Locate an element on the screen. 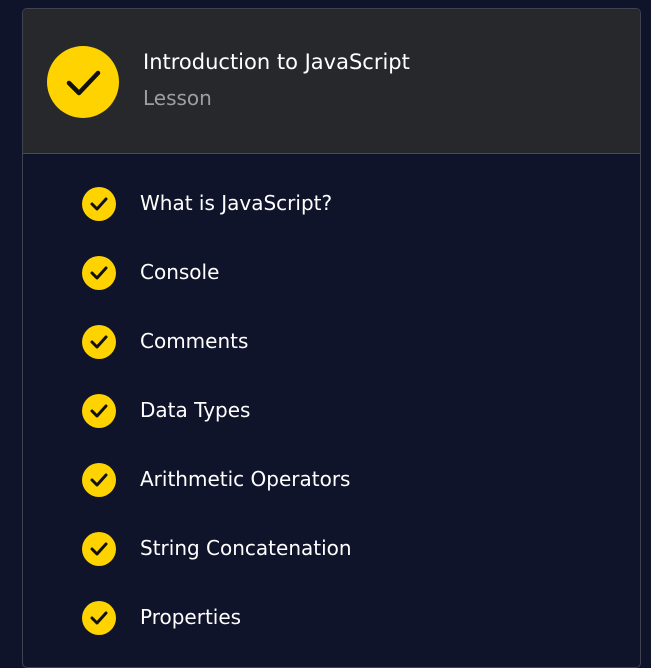  list-item: String Concatenation is located at coordinates (331, 550).